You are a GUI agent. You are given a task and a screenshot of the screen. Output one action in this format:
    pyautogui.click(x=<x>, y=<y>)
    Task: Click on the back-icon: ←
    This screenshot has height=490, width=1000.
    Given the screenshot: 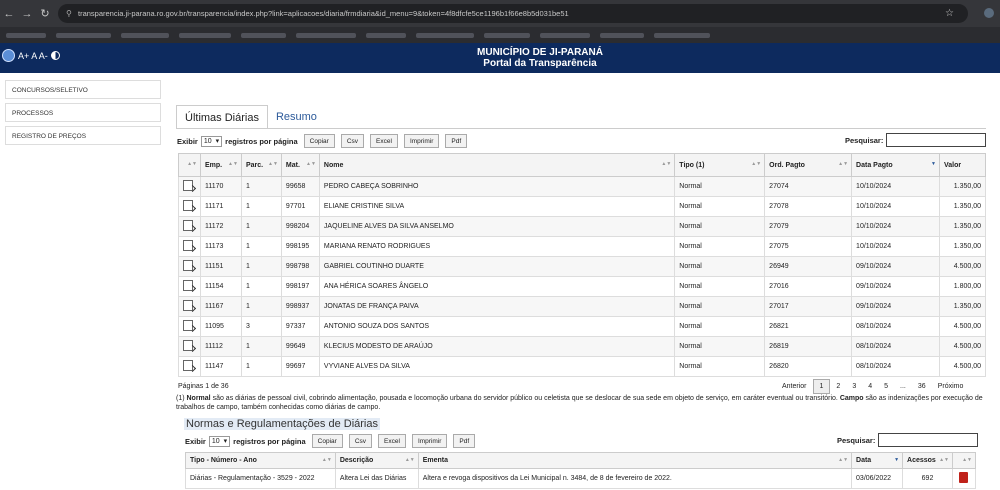 What is the action you would take?
    pyautogui.click(x=9, y=14)
    